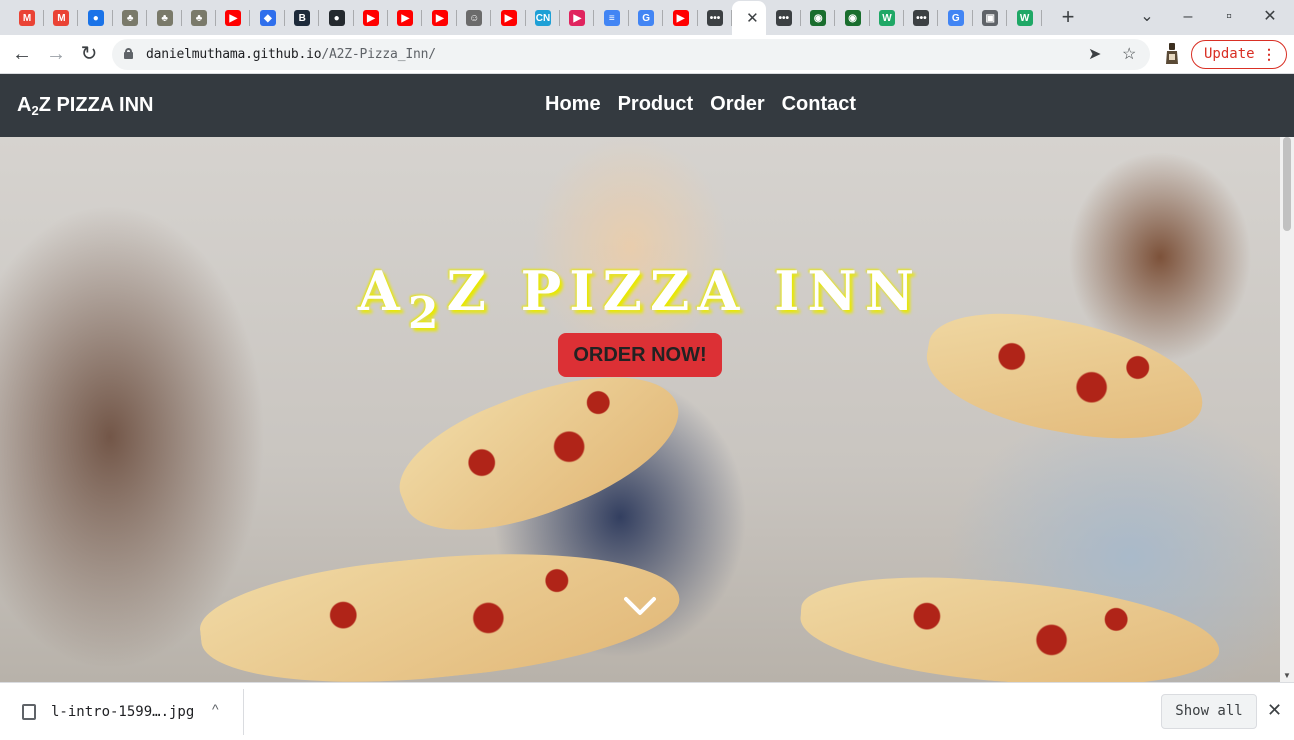  I want to click on cn-icon: CN, so click(543, 18).